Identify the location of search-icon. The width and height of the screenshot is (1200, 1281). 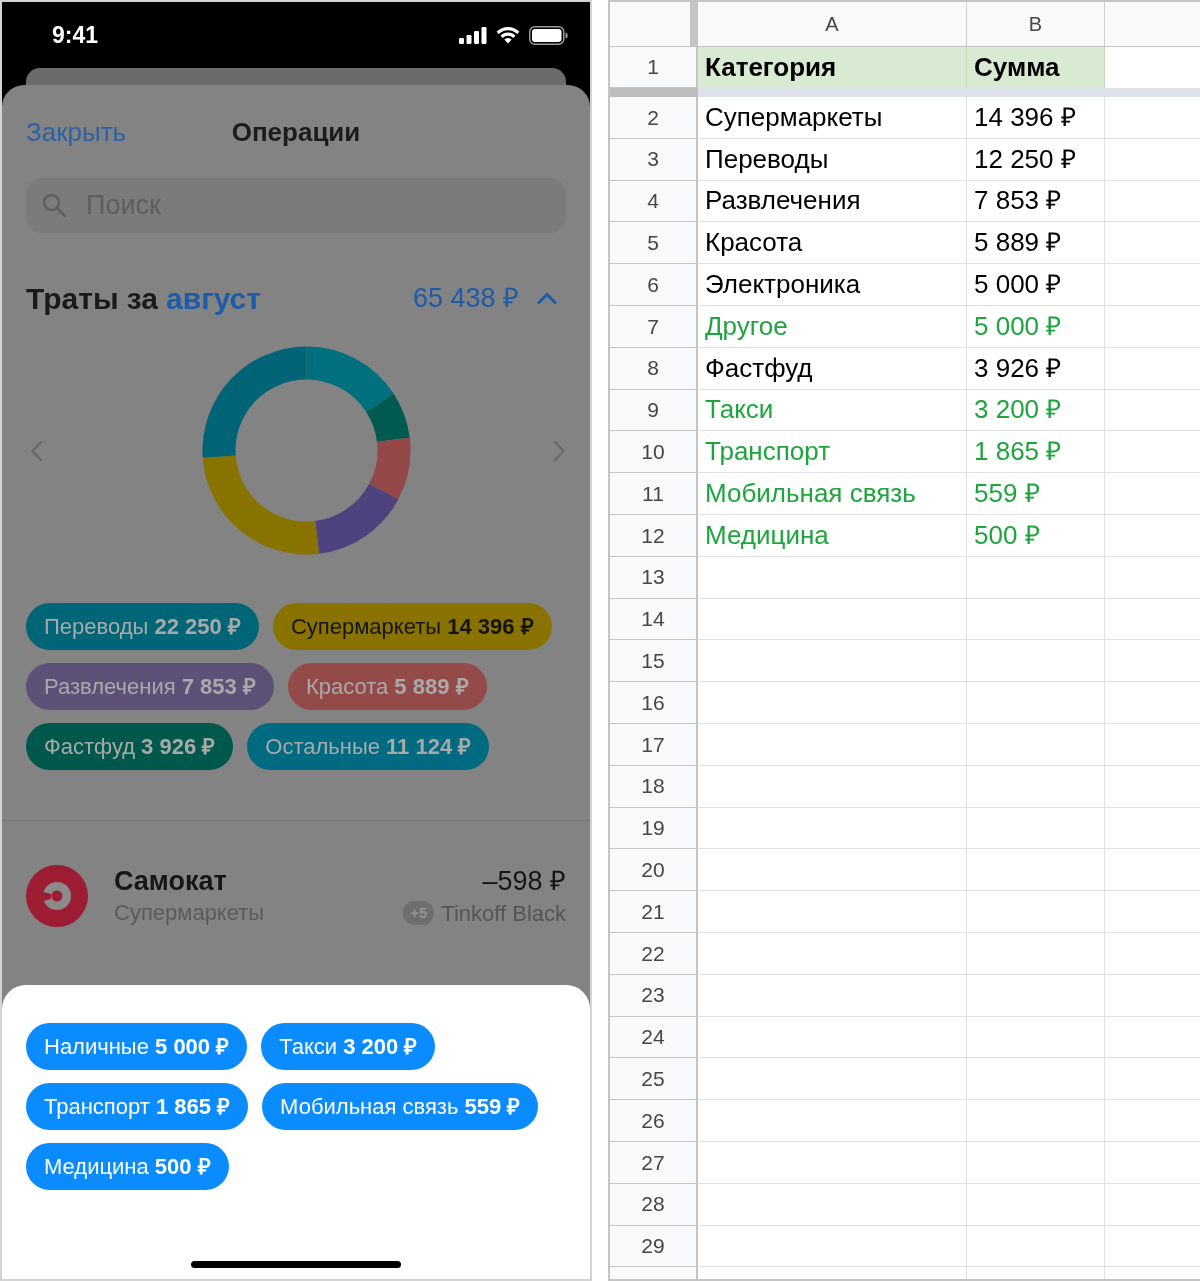
(54, 205).